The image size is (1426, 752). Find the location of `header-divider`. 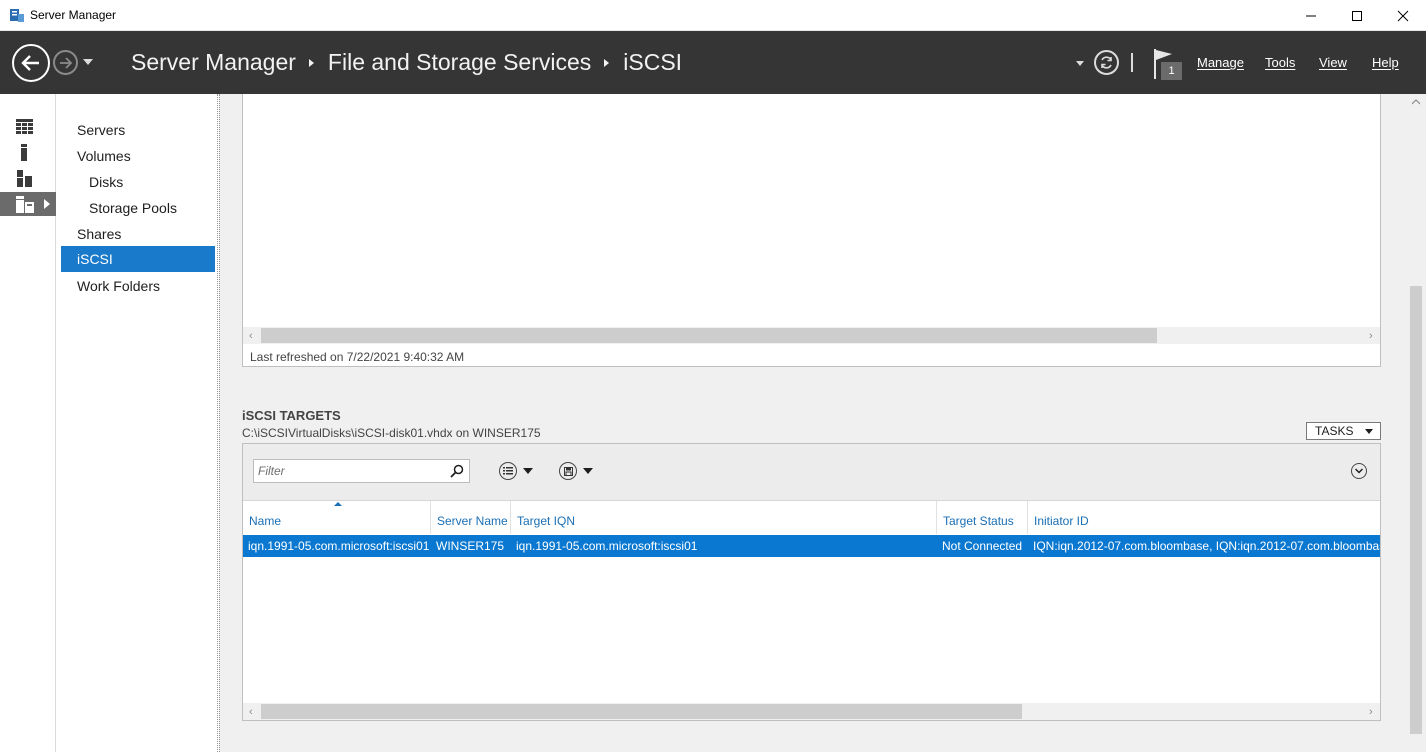

header-divider is located at coordinates (1132, 62).